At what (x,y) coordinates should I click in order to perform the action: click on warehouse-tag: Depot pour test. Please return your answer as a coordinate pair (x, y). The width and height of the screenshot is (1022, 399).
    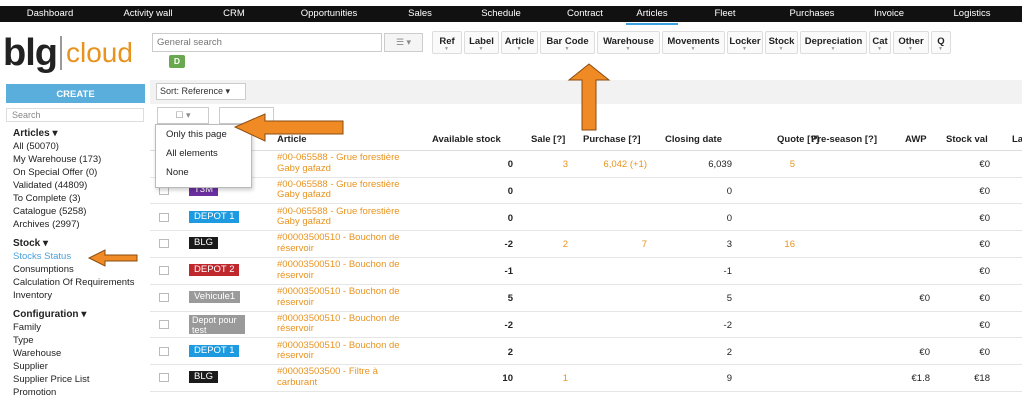
    Looking at the image, I should click on (217, 324).